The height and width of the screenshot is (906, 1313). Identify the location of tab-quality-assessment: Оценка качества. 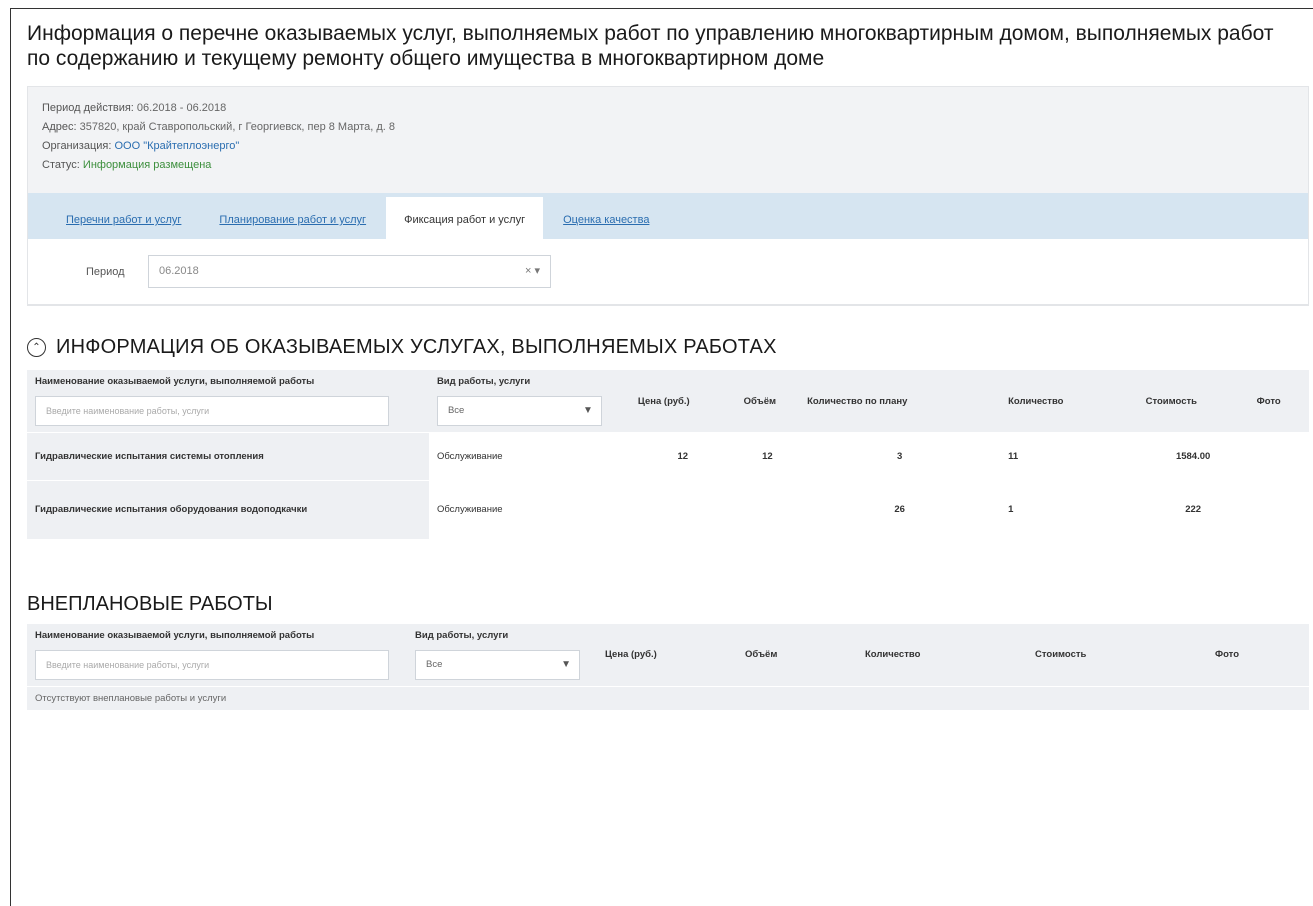
(606, 220).